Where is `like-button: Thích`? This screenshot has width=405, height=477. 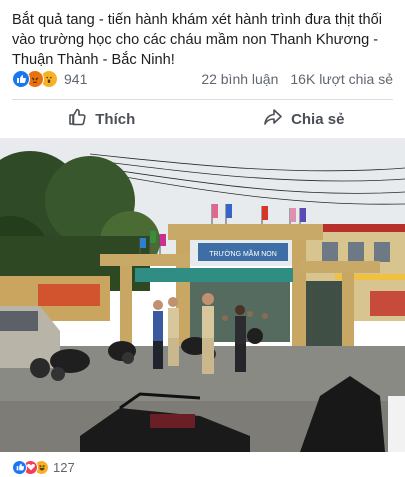
like-button: Thích is located at coordinates (101, 119).